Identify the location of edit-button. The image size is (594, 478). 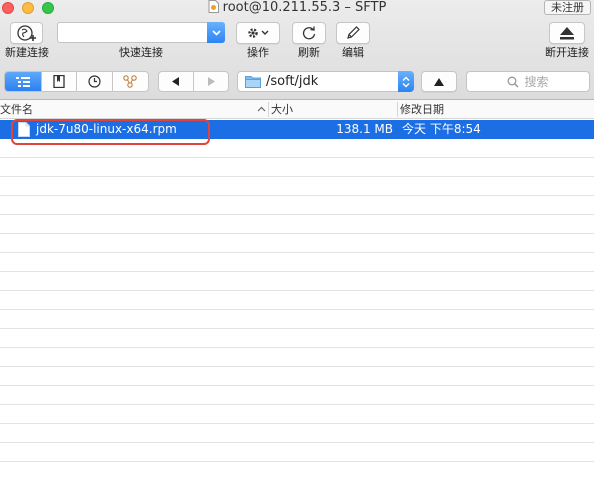
(353, 33).